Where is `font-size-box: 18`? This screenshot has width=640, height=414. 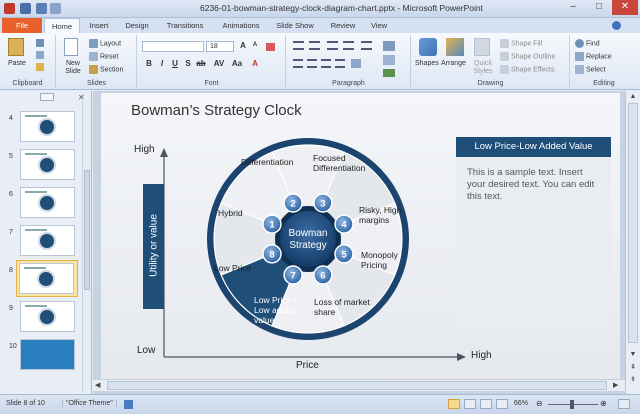
font-size-box: 18 is located at coordinates (220, 46).